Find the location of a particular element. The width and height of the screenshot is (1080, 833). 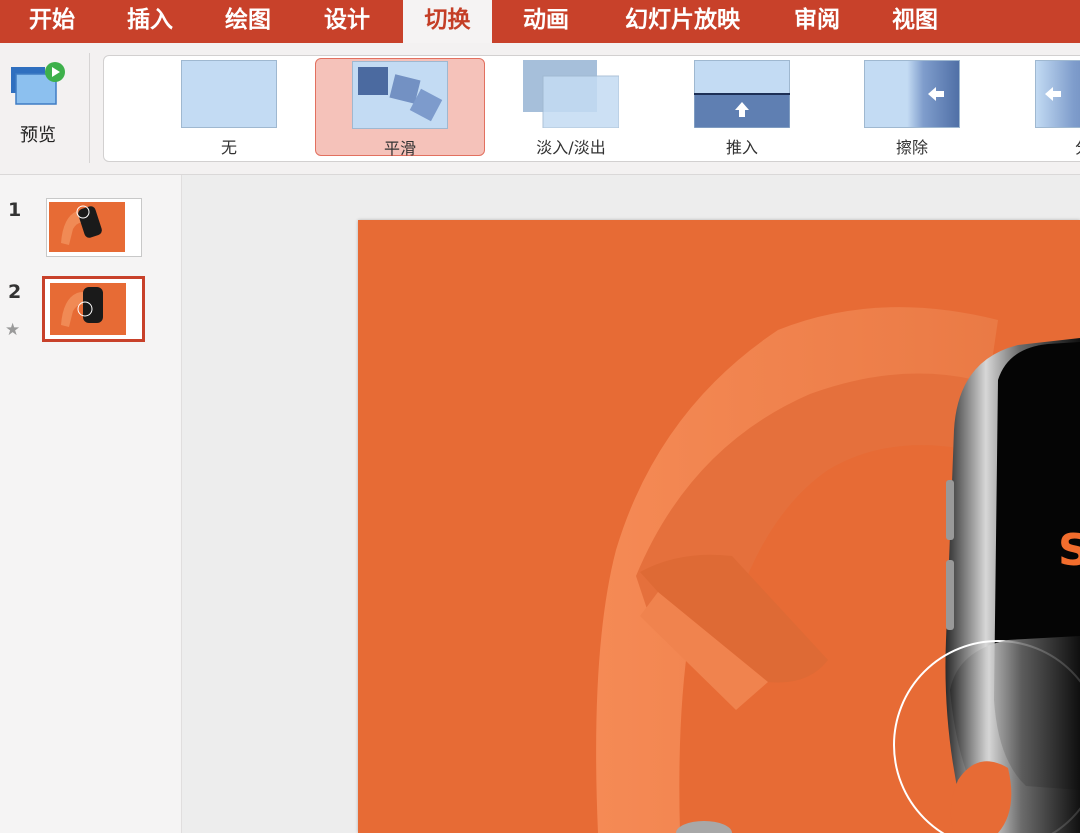

transition-none: 无 is located at coordinates (229, 107).